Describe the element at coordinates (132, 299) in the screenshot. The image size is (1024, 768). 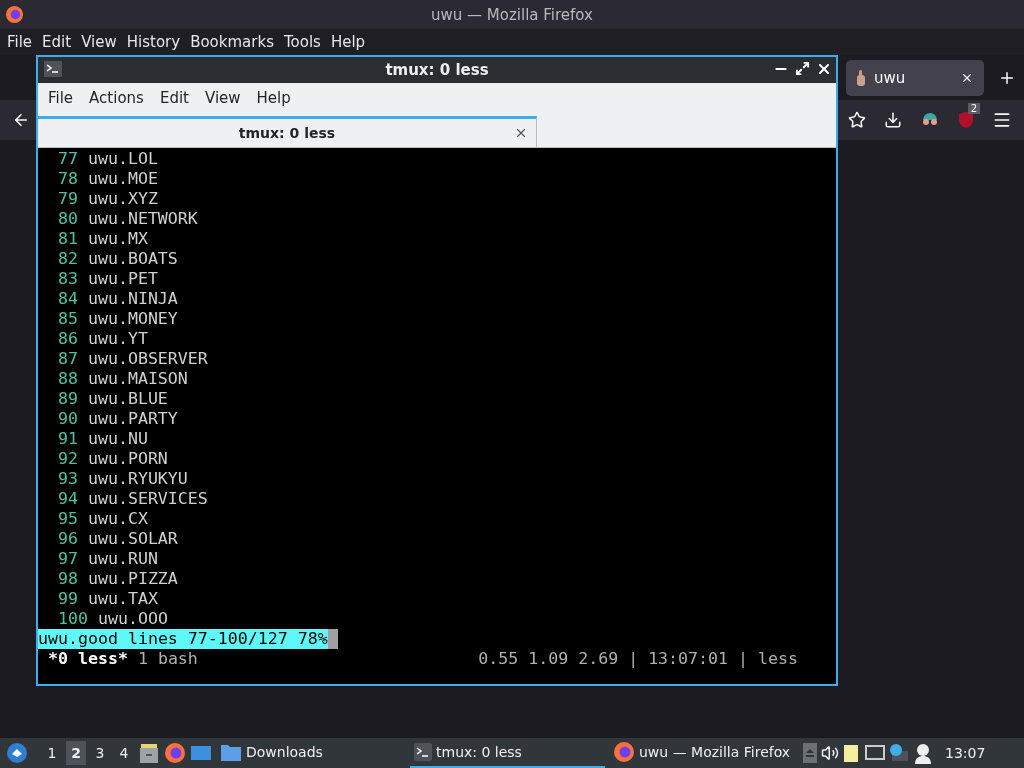
I see `line-text: uwu.NINJA` at that location.